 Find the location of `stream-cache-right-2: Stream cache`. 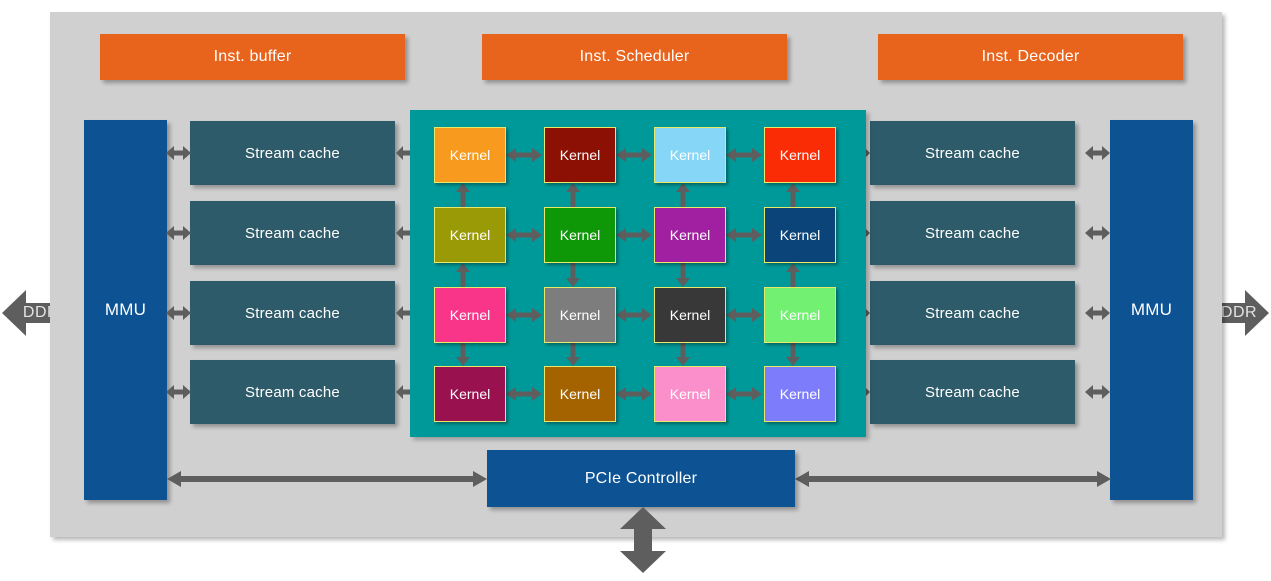

stream-cache-right-2: Stream cache is located at coordinates (972, 233).